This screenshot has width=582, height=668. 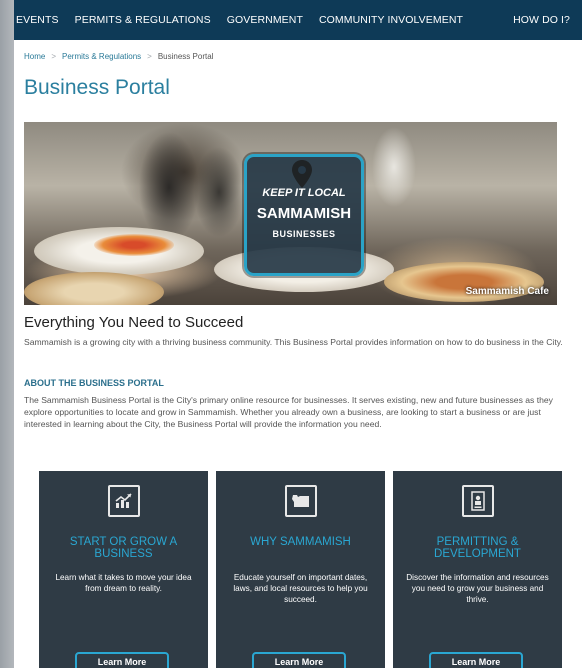 I want to click on keep-it-local-badge: KEEP IT LOCAL SAMMAMISH BUSINESSES, so click(x=304, y=215).